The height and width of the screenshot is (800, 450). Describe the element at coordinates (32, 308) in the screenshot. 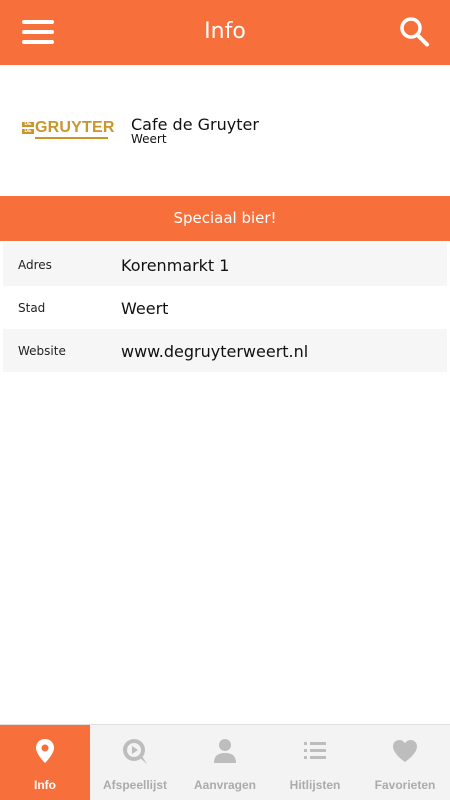

I see `detail-key: Stad` at that location.